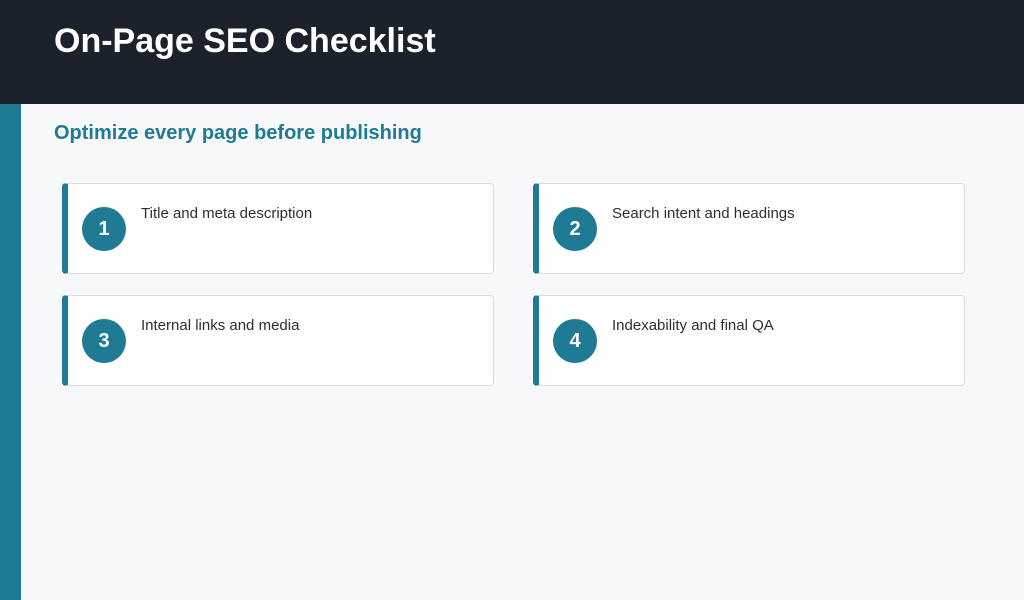  I want to click on page-title: On-Page SEO Checklist, so click(245, 41).